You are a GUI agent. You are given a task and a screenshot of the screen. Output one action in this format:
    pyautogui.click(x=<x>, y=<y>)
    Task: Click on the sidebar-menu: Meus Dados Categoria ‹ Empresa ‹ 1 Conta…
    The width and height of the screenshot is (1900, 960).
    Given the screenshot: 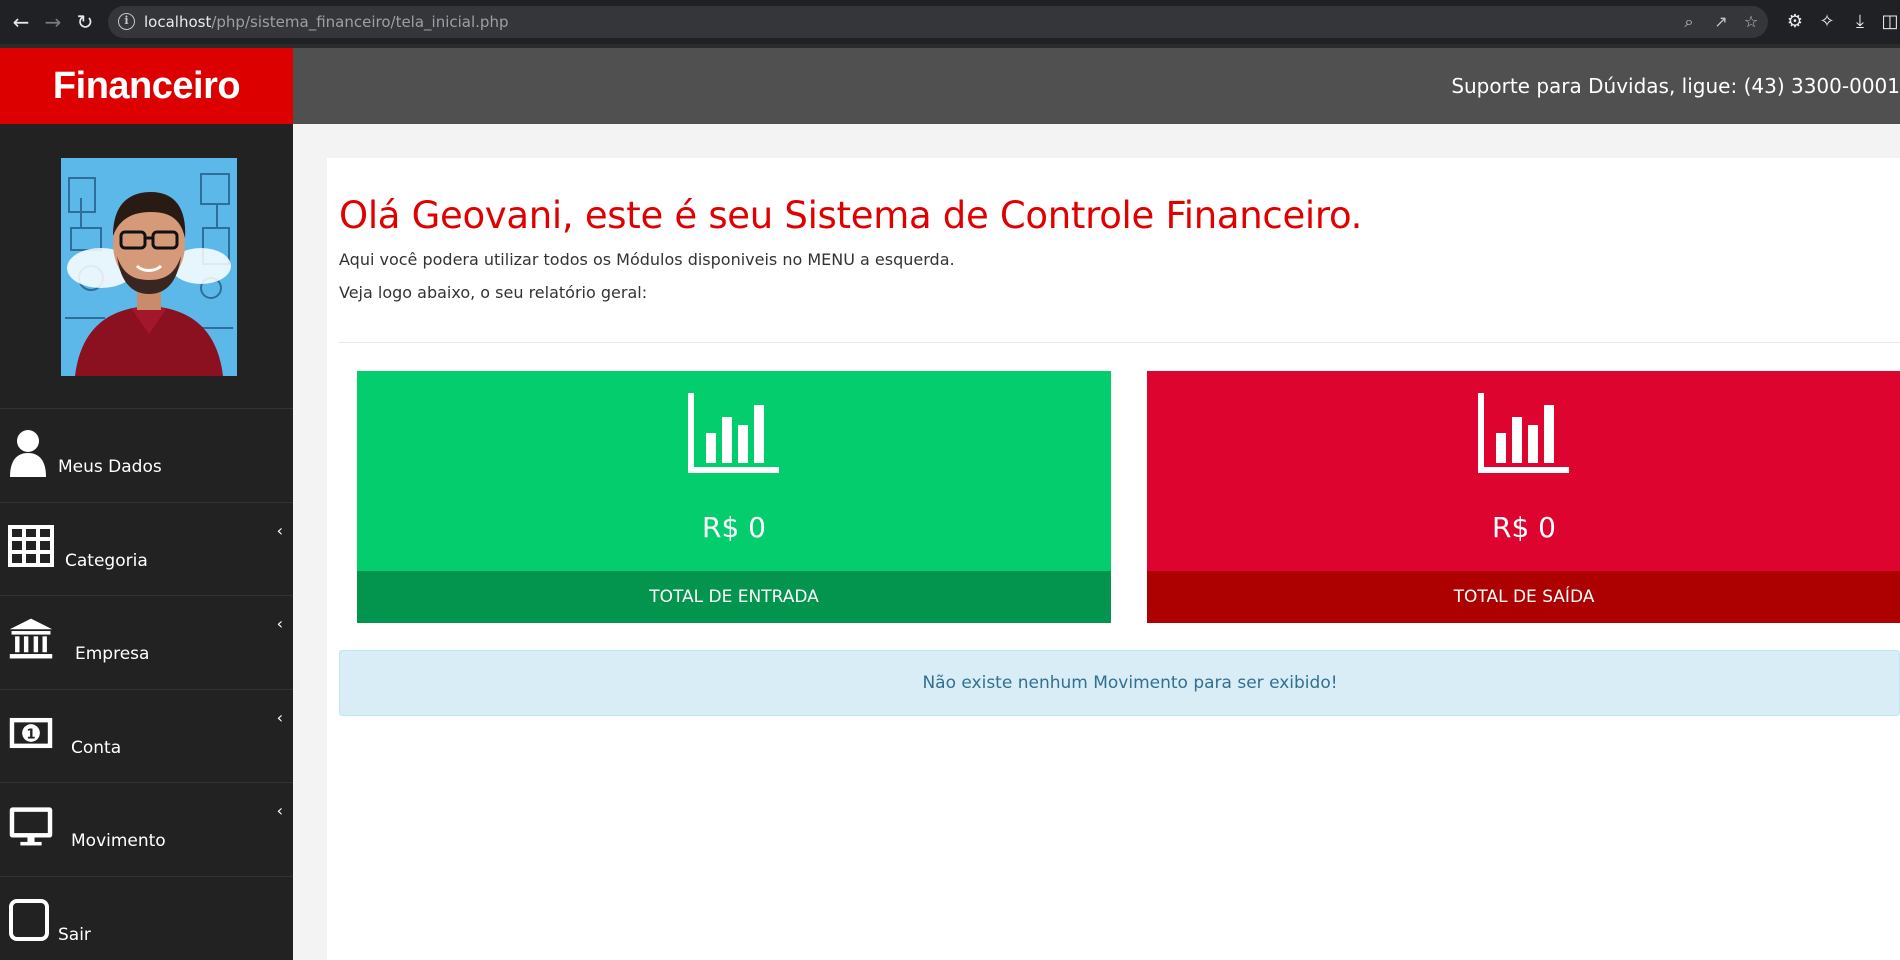 What is the action you would take?
    pyautogui.click(x=146, y=684)
    